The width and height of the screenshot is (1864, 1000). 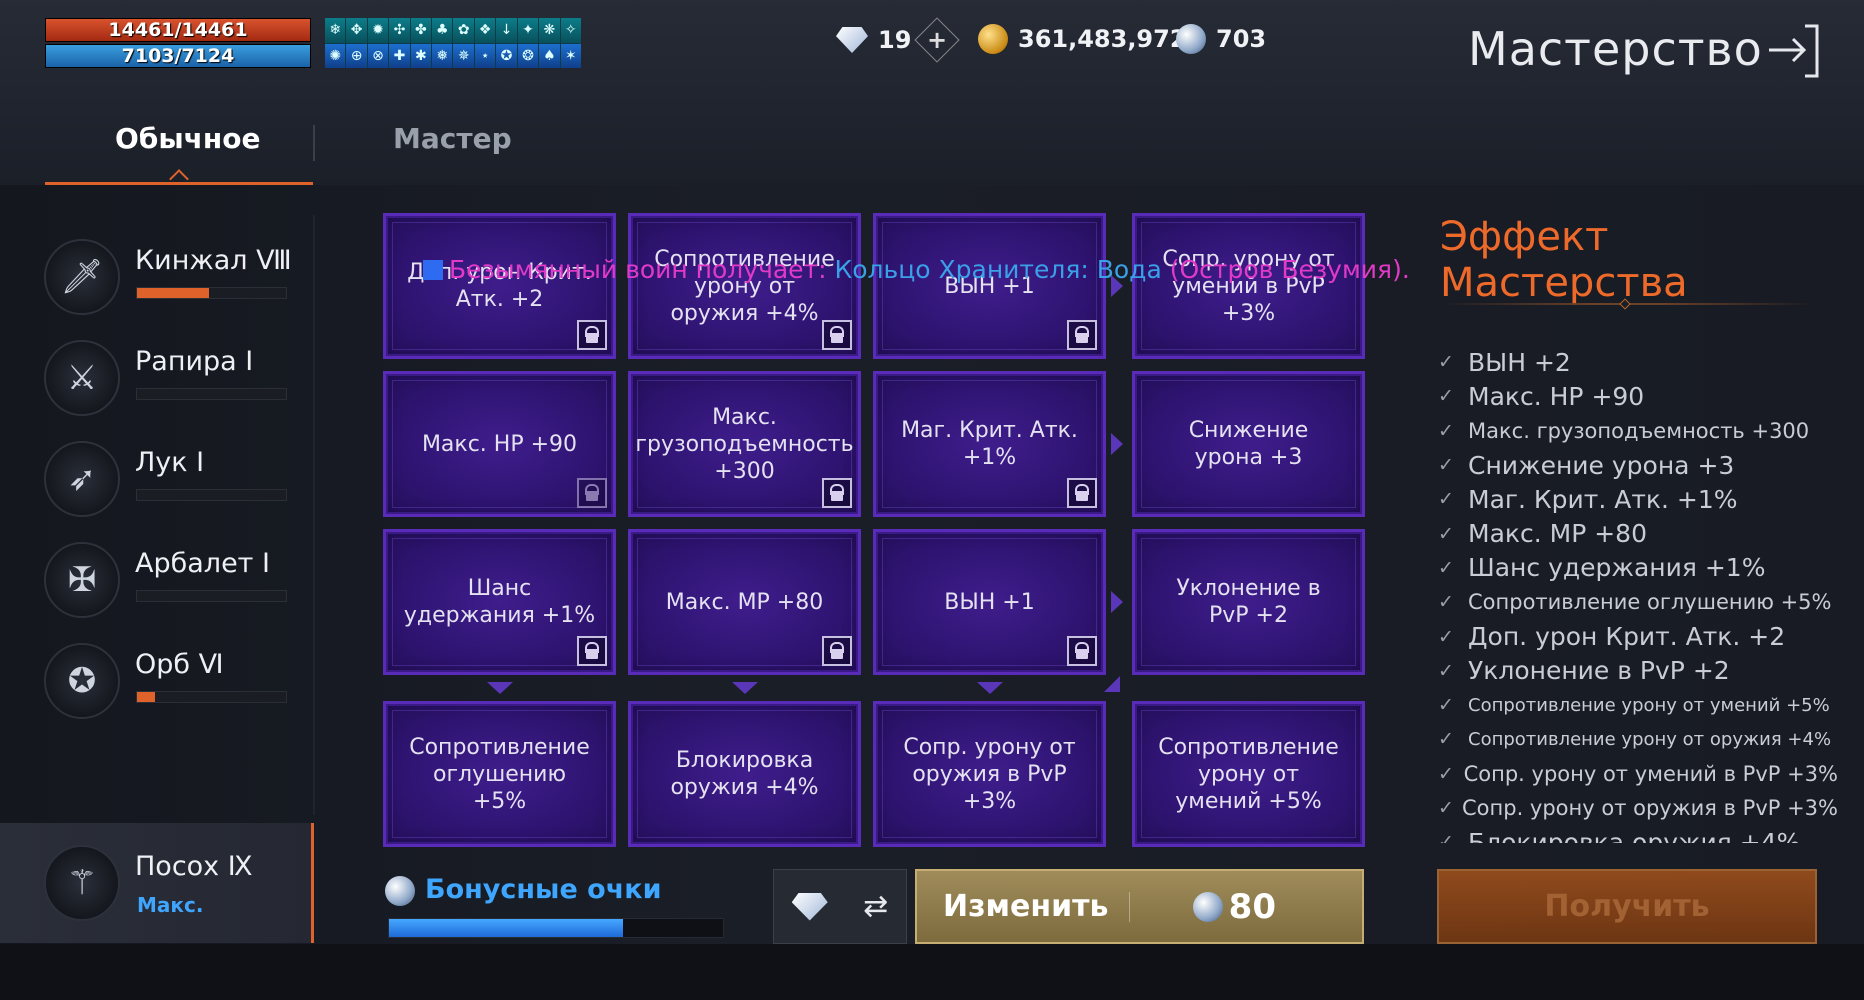 What do you see at coordinates (1638, 362) in the screenshot?
I see `effect-item: ✓ ВЫН +2` at bounding box center [1638, 362].